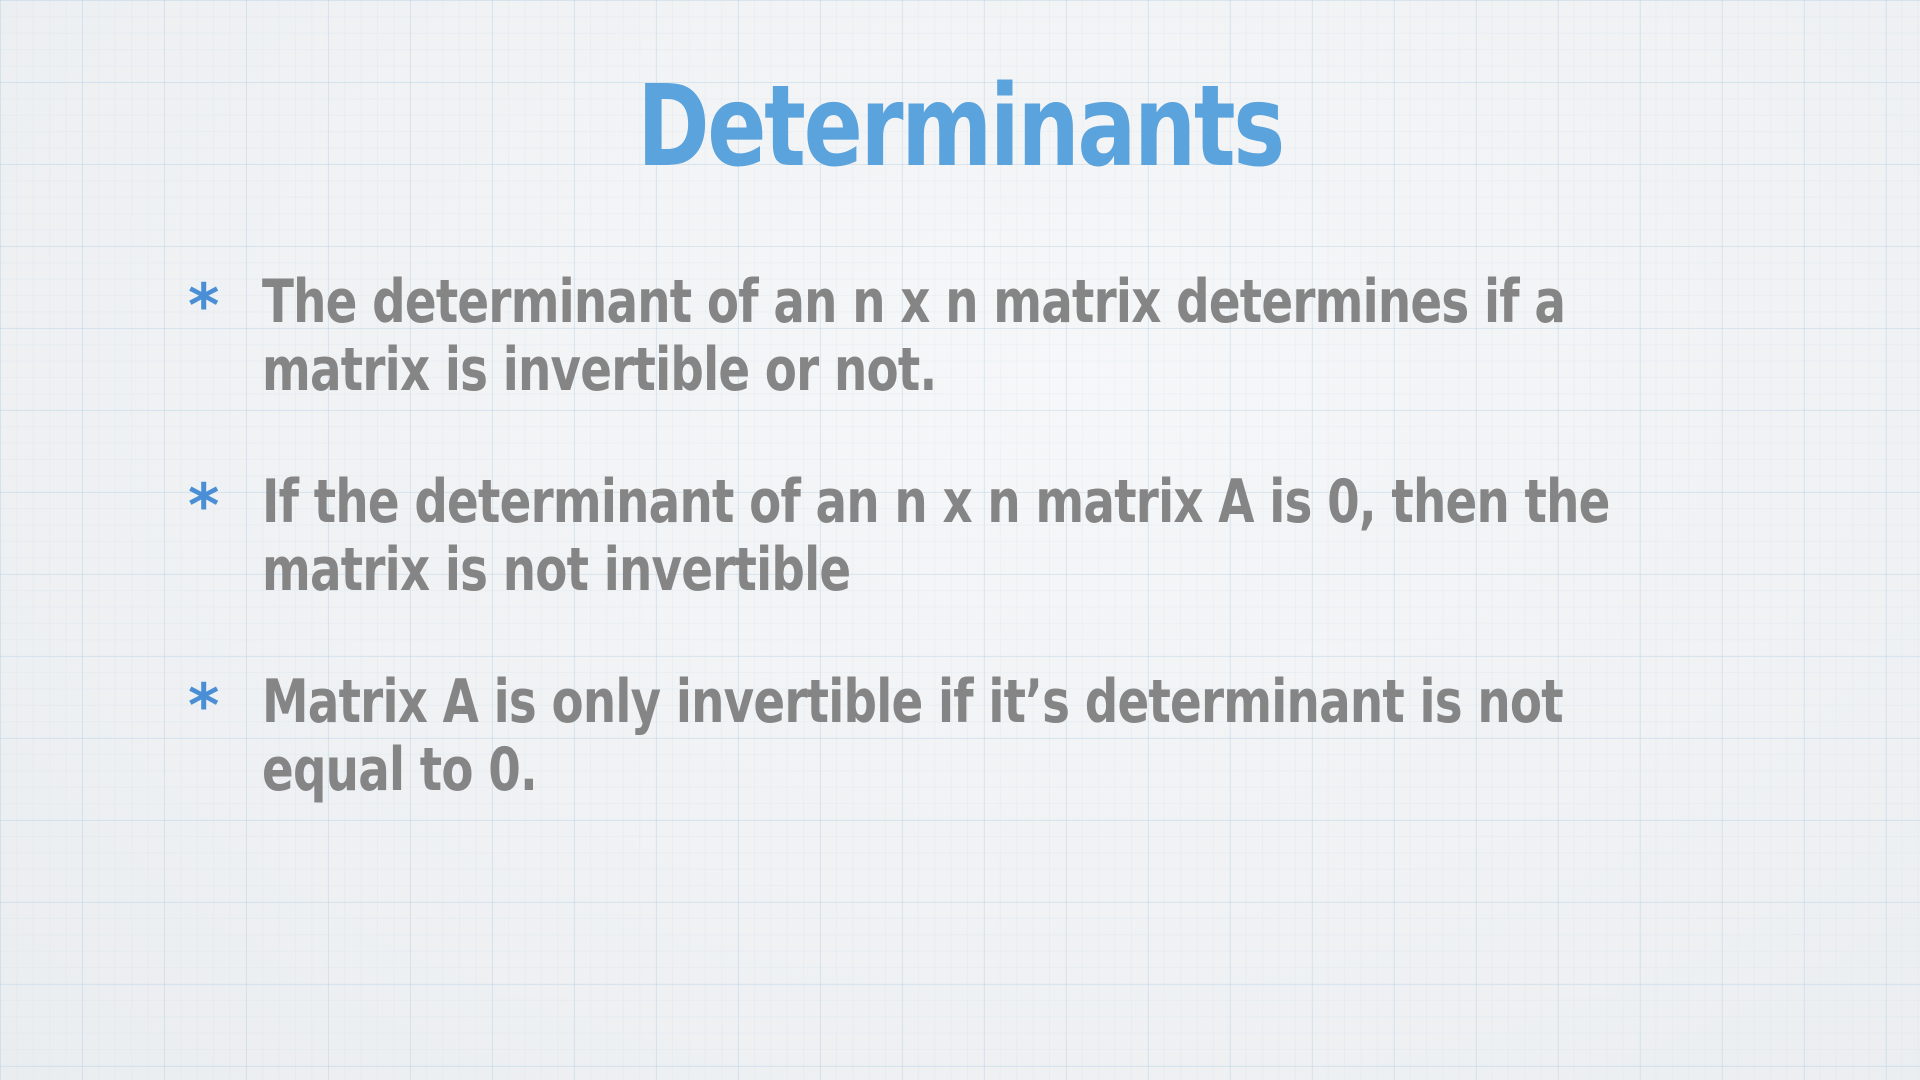 Image resolution: width=1920 pixels, height=1080 pixels. What do you see at coordinates (556, 570) in the screenshot?
I see `bullet-text-line: matrix is not invertible` at bounding box center [556, 570].